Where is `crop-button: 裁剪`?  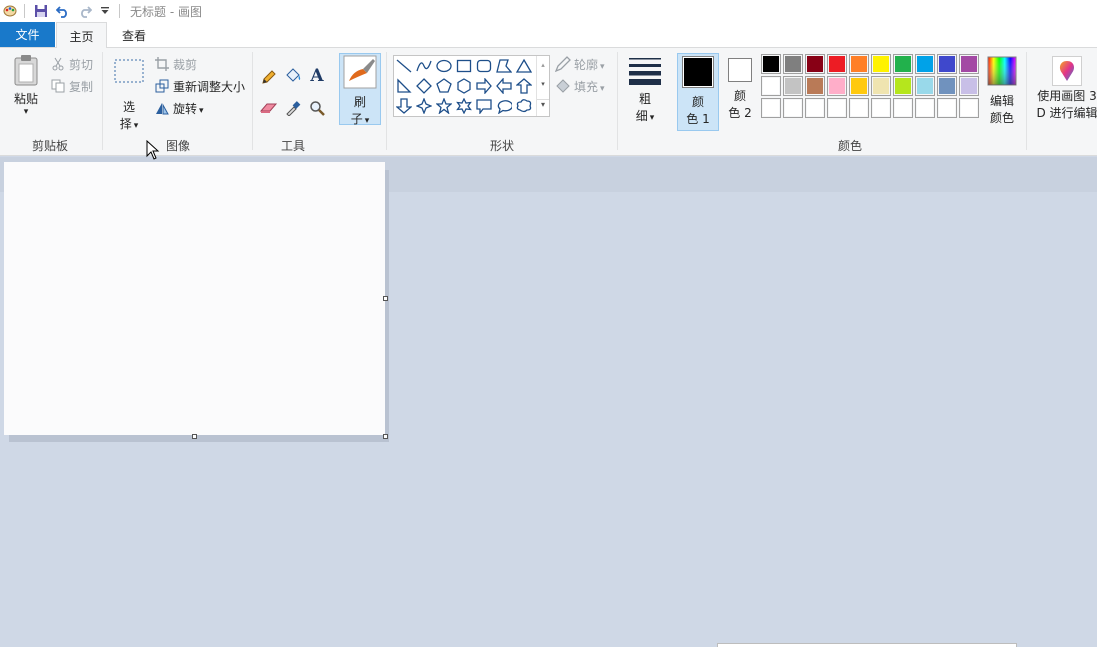 crop-button: 裁剪 is located at coordinates (175, 64).